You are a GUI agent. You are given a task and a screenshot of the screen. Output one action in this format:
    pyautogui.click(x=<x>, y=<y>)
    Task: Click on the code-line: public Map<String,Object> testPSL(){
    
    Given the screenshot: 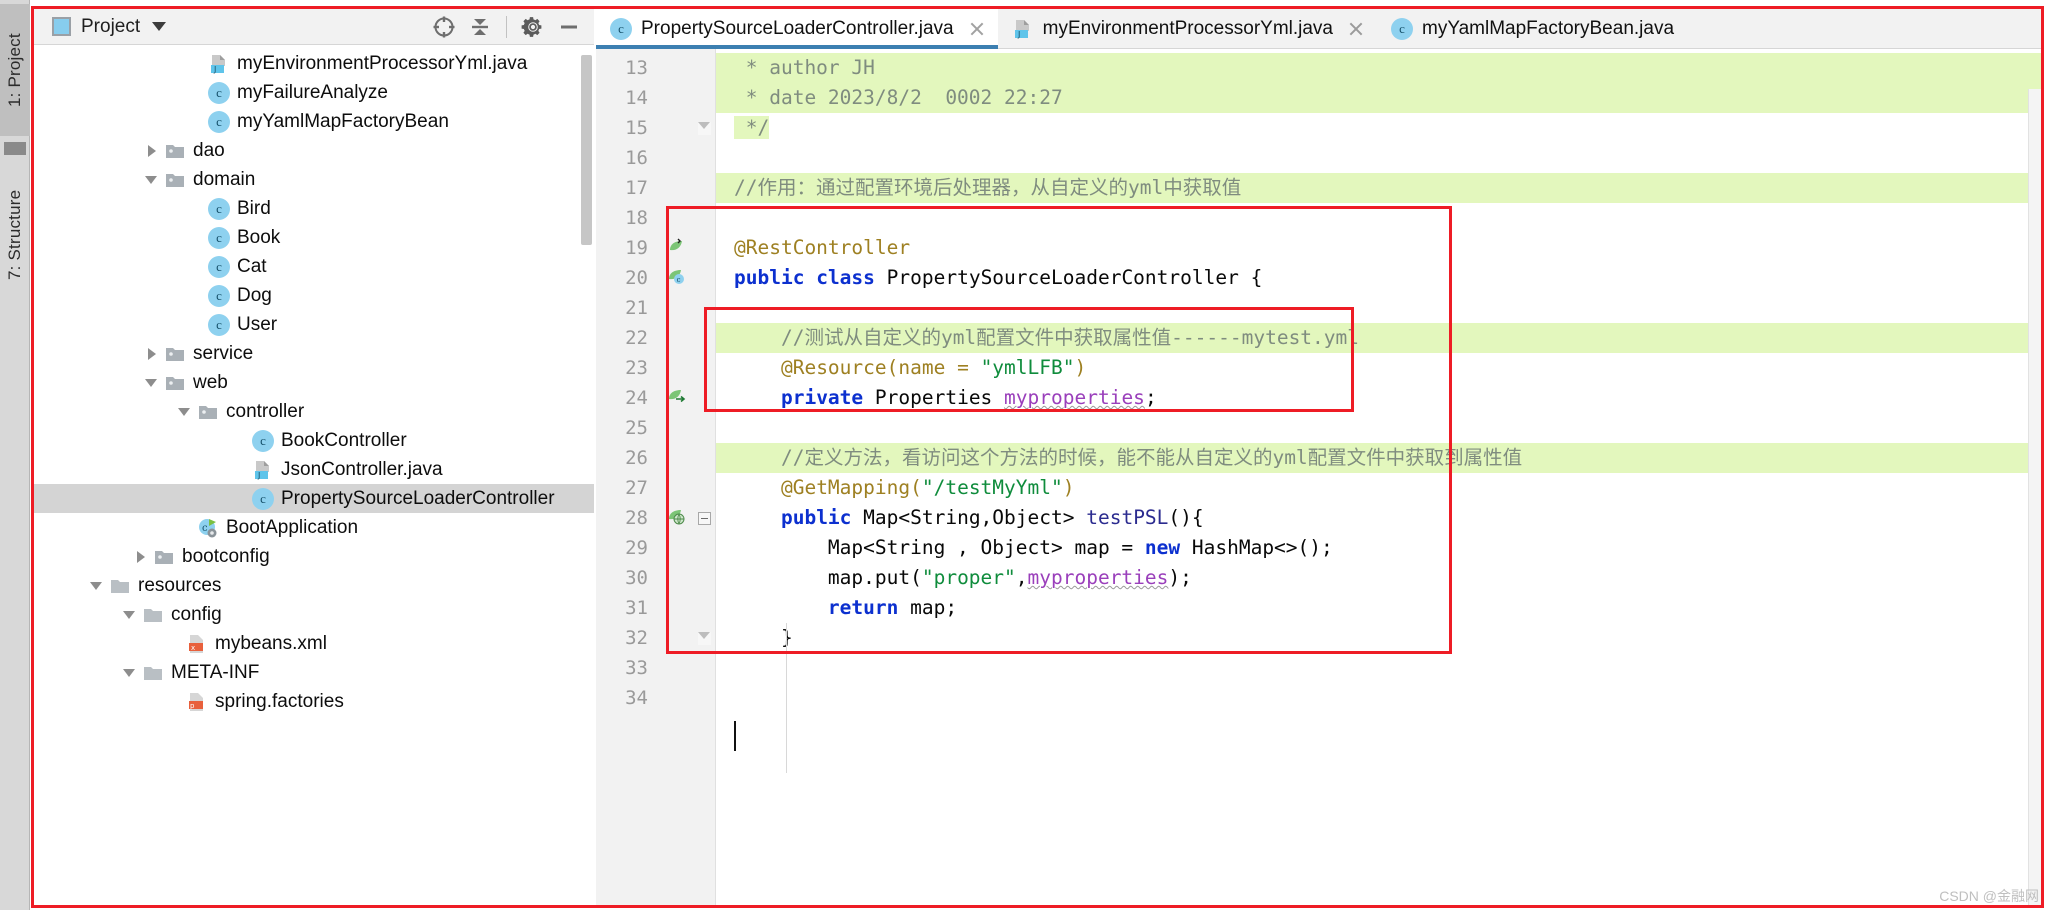 What is the action you would take?
    pyautogui.click(x=1380, y=518)
    